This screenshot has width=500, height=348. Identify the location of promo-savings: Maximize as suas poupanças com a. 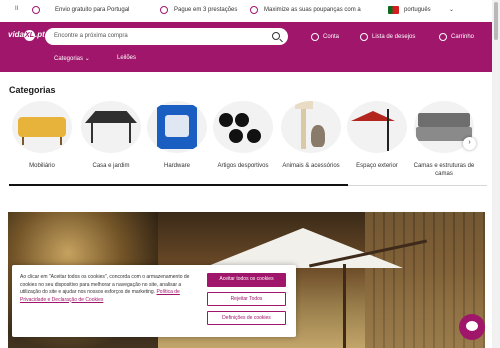
(305, 10).